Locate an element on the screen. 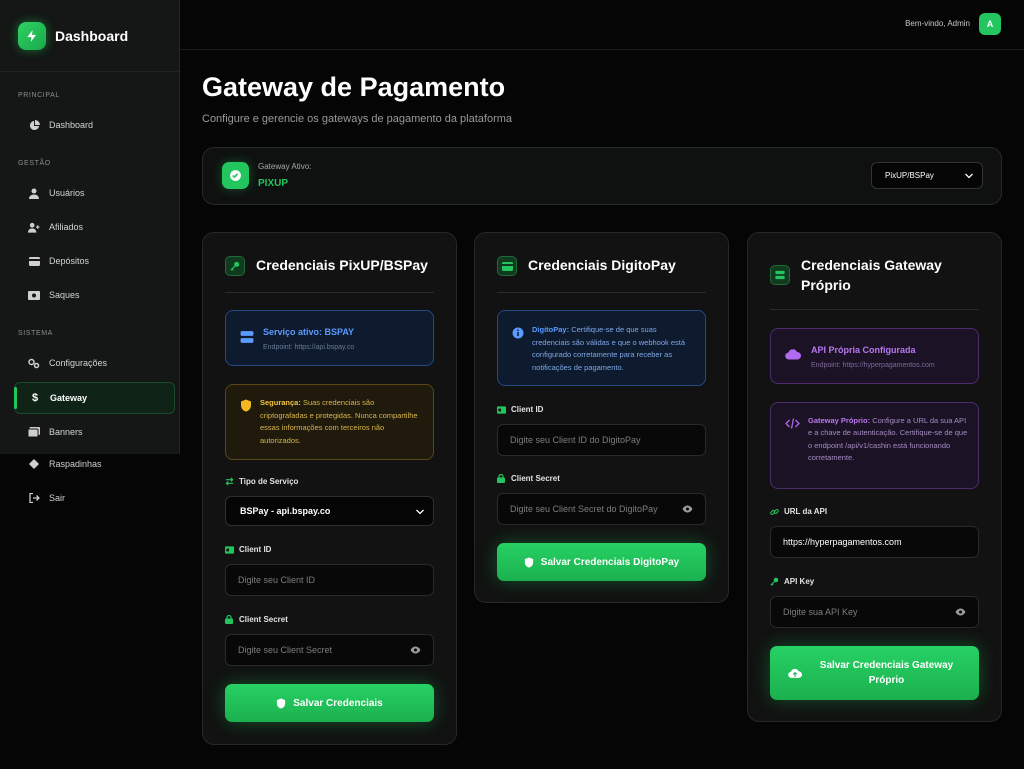 This screenshot has height=769, width=1024. pixup-client-id-input: Digite seu Client ID is located at coordinates (329, 580).